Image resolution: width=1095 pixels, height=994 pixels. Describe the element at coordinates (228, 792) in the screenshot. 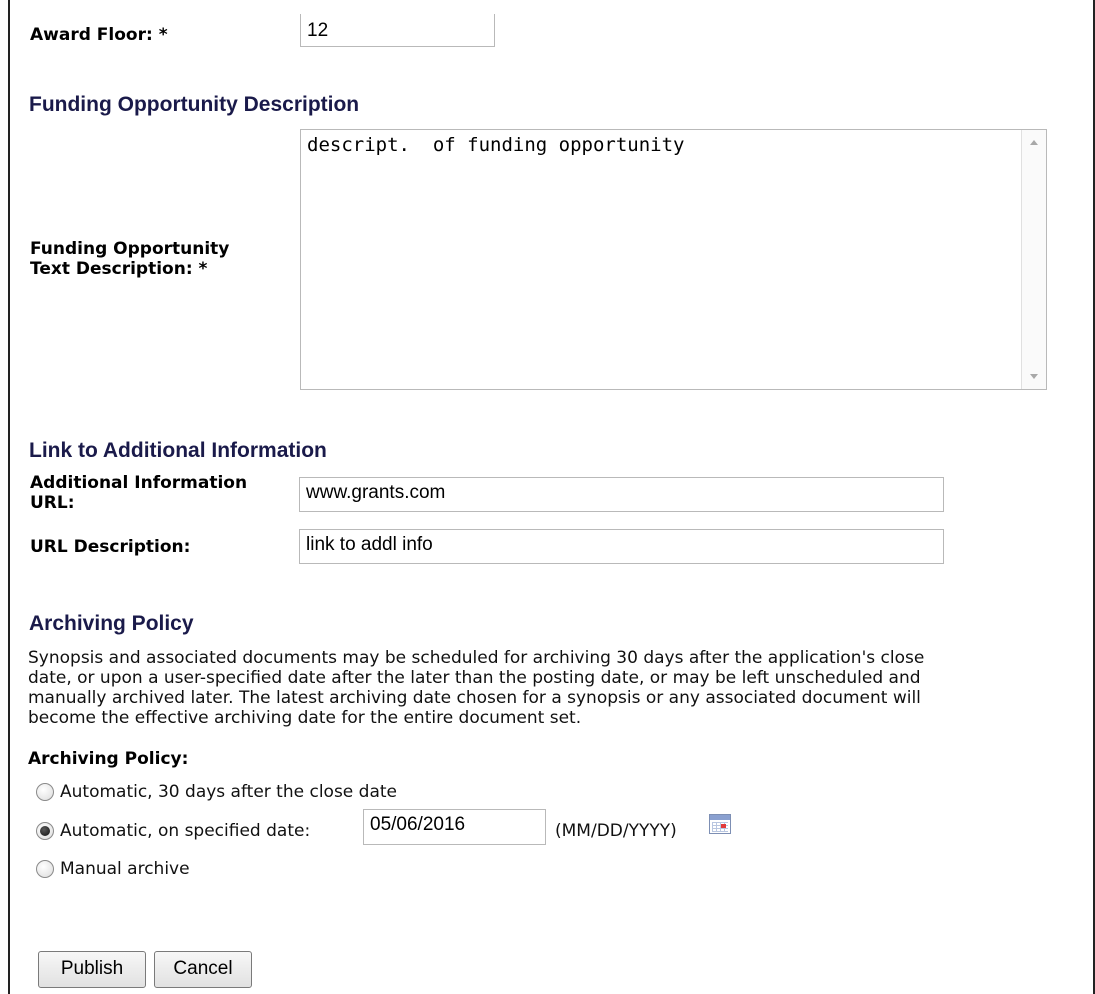

I see `radio-automatic-30-days-label: Automatic, 30 days after the close date` at that location.